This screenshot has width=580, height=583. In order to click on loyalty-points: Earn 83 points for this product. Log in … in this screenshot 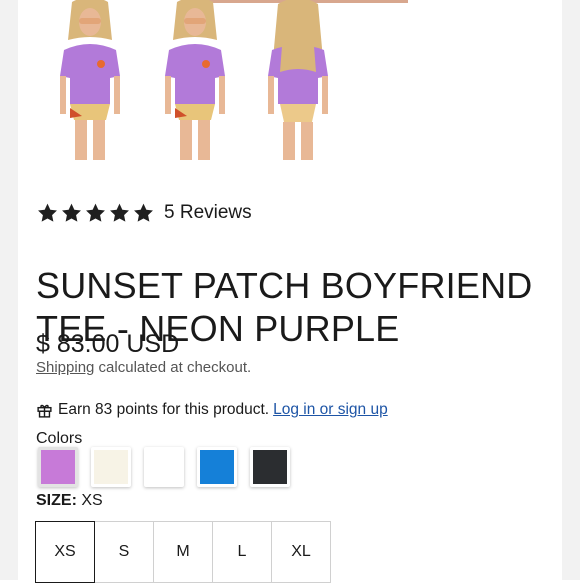, I will do `click(212, 410)`.